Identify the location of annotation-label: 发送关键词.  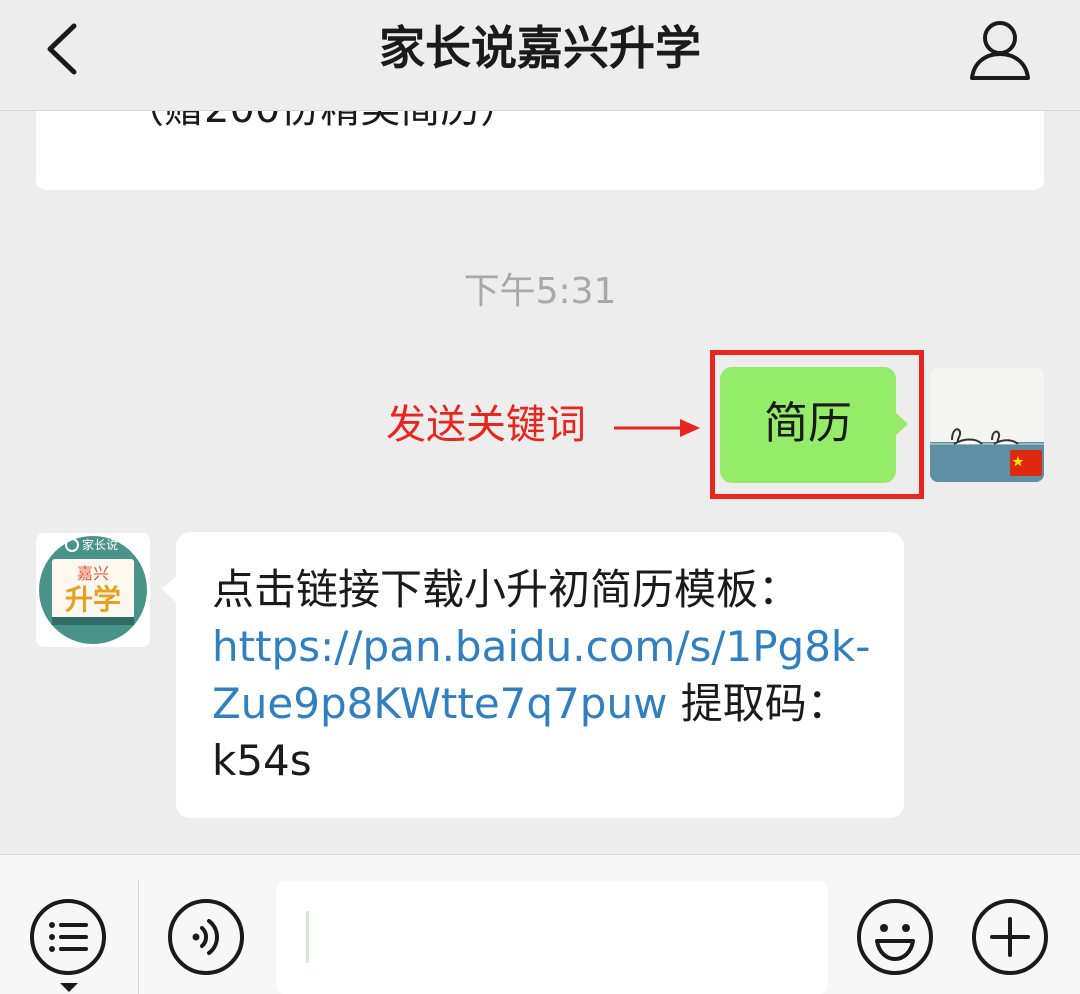
(486, 425).